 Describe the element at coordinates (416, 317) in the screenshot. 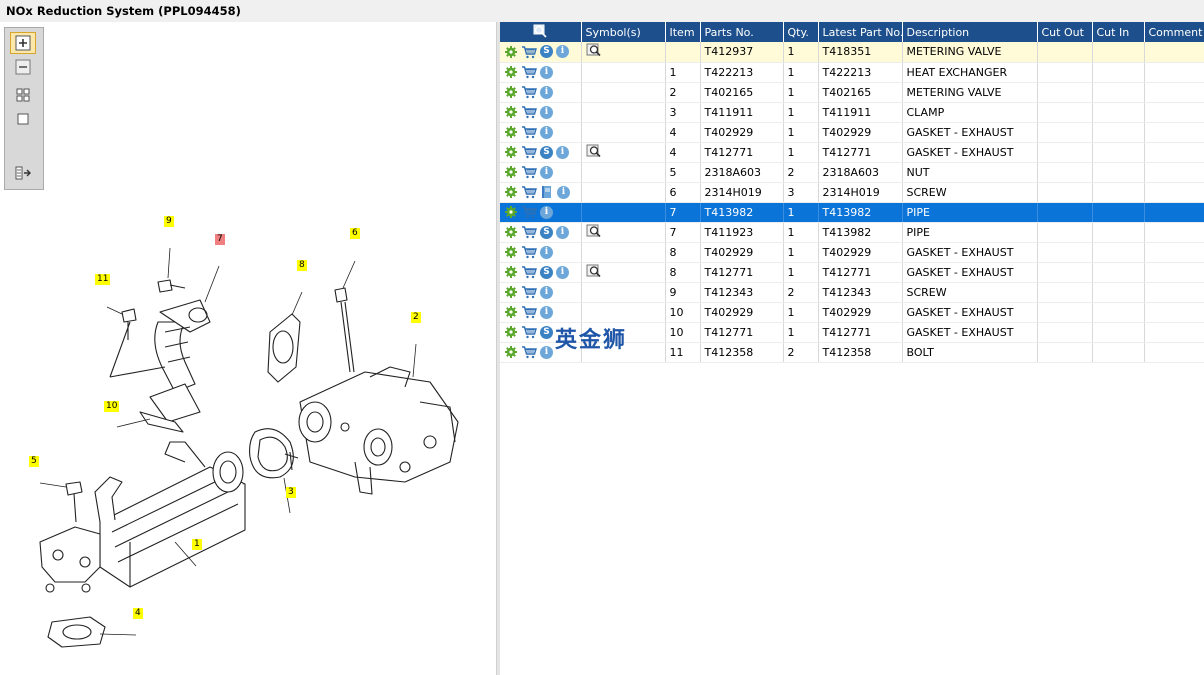

I see `callout-2: 2` at that location.